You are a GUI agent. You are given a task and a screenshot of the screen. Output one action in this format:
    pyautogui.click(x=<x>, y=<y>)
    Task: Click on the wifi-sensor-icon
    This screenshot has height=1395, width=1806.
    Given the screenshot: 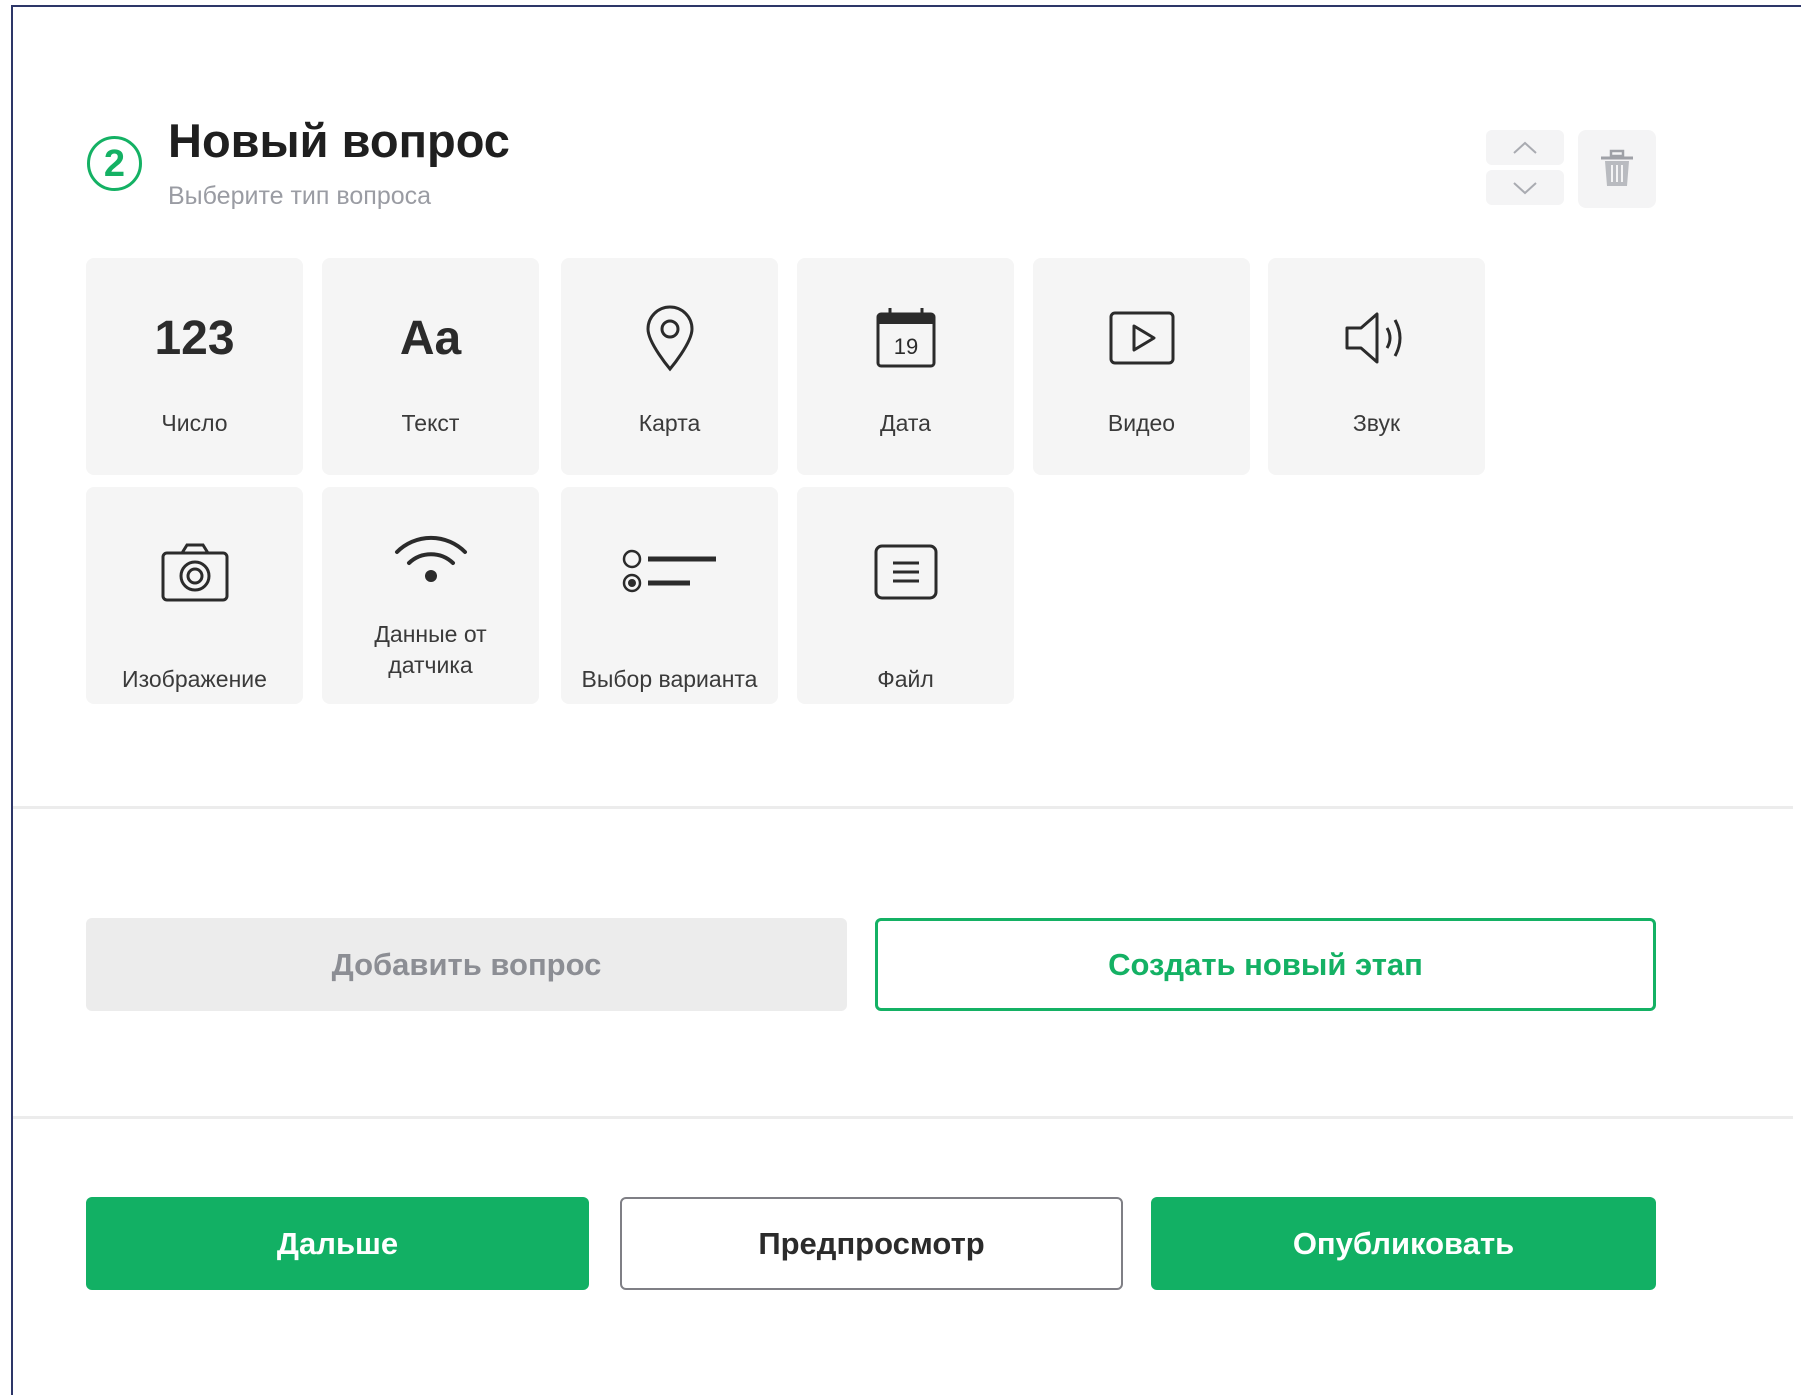 What is the action you would take?
    pyautogui.click(x=430, y=559)
    